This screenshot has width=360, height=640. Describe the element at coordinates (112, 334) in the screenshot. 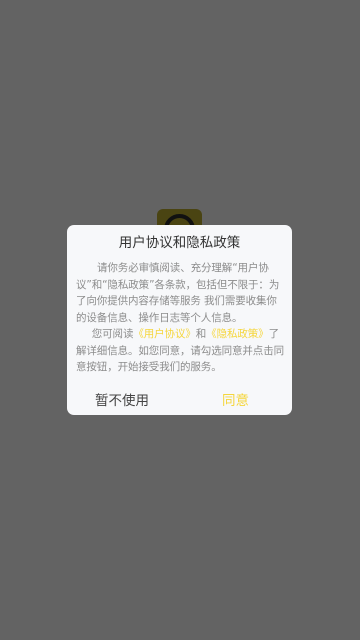

I see `paragraph2-prefix: 您可阅读` at that location.